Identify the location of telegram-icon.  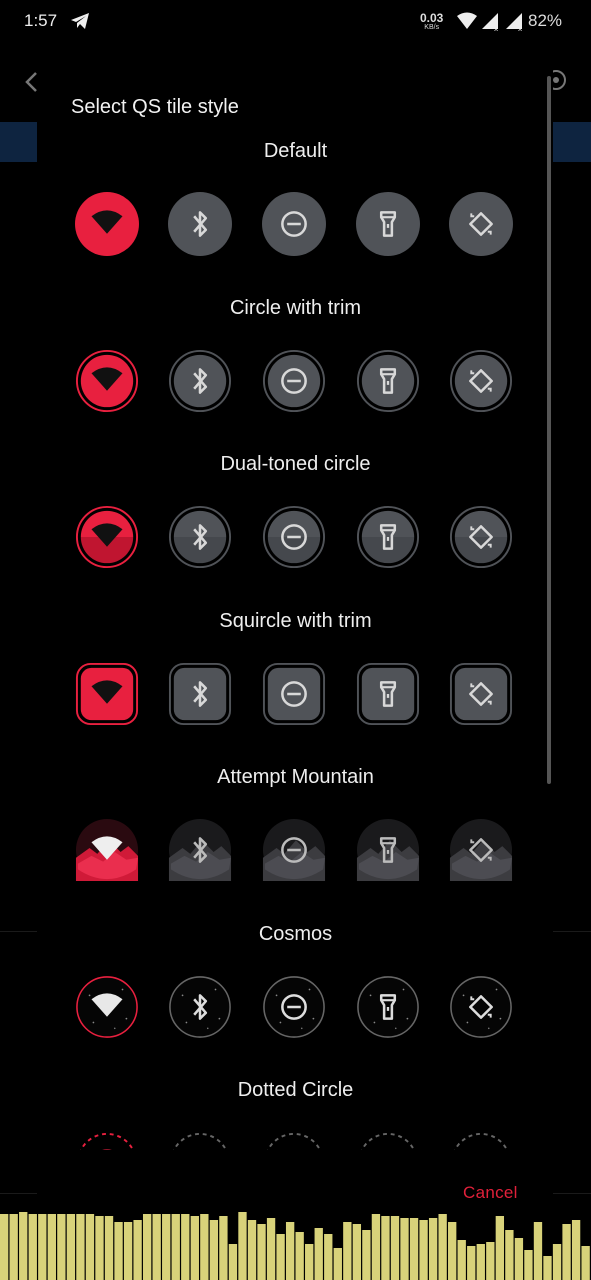
(80, 23).